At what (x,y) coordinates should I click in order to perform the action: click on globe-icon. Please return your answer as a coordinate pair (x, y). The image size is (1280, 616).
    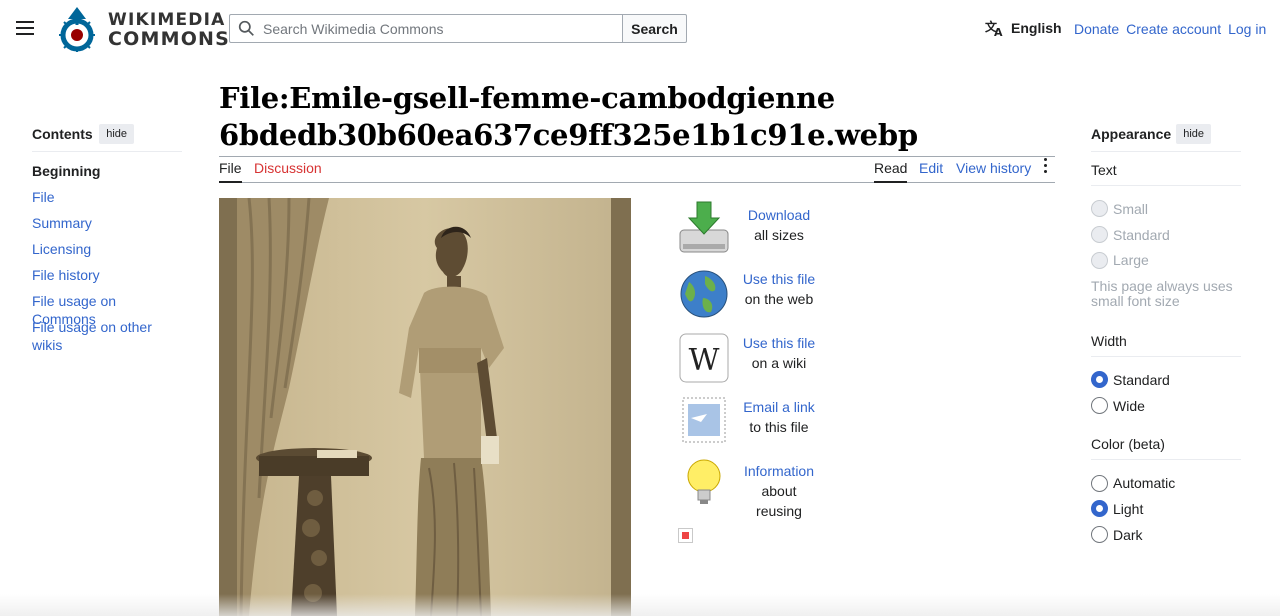
    Looking at the image, I should click on (704, 292).